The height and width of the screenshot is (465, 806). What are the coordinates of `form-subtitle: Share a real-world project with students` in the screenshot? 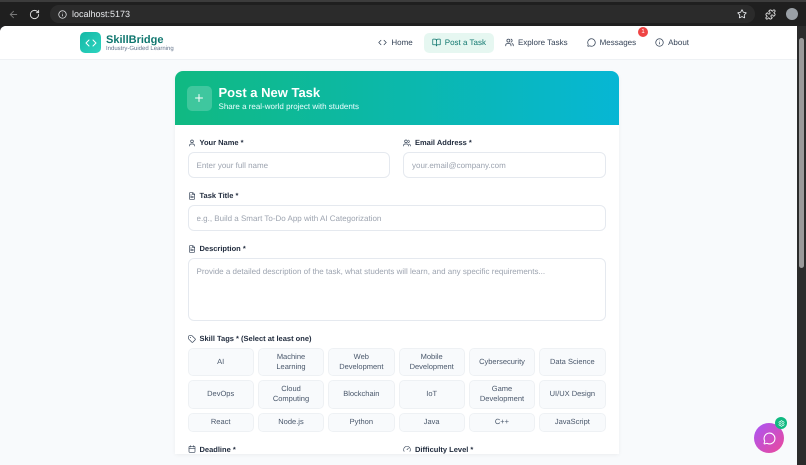 It's located at (289, 106).